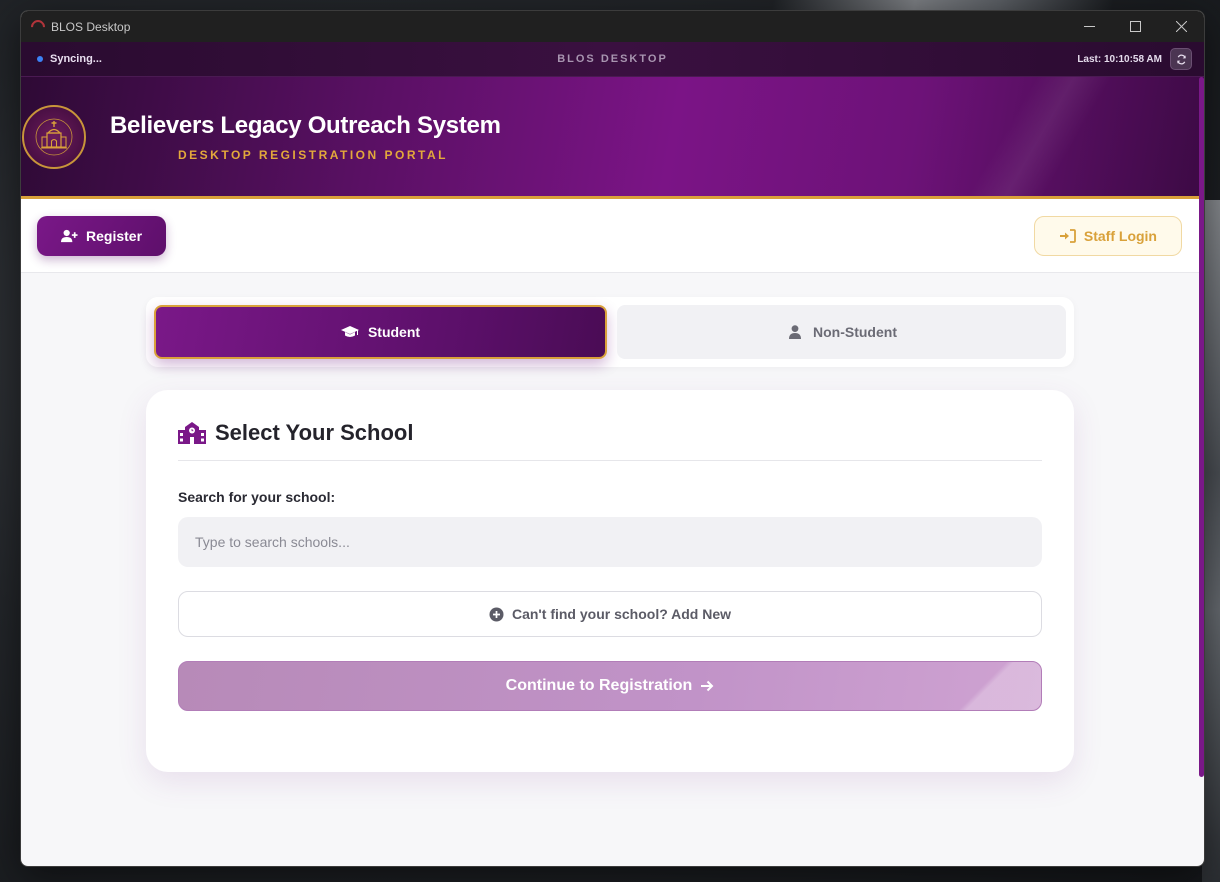  I want to click on last-sync: Last: 10:10:58 AM, so click(1134, 59).